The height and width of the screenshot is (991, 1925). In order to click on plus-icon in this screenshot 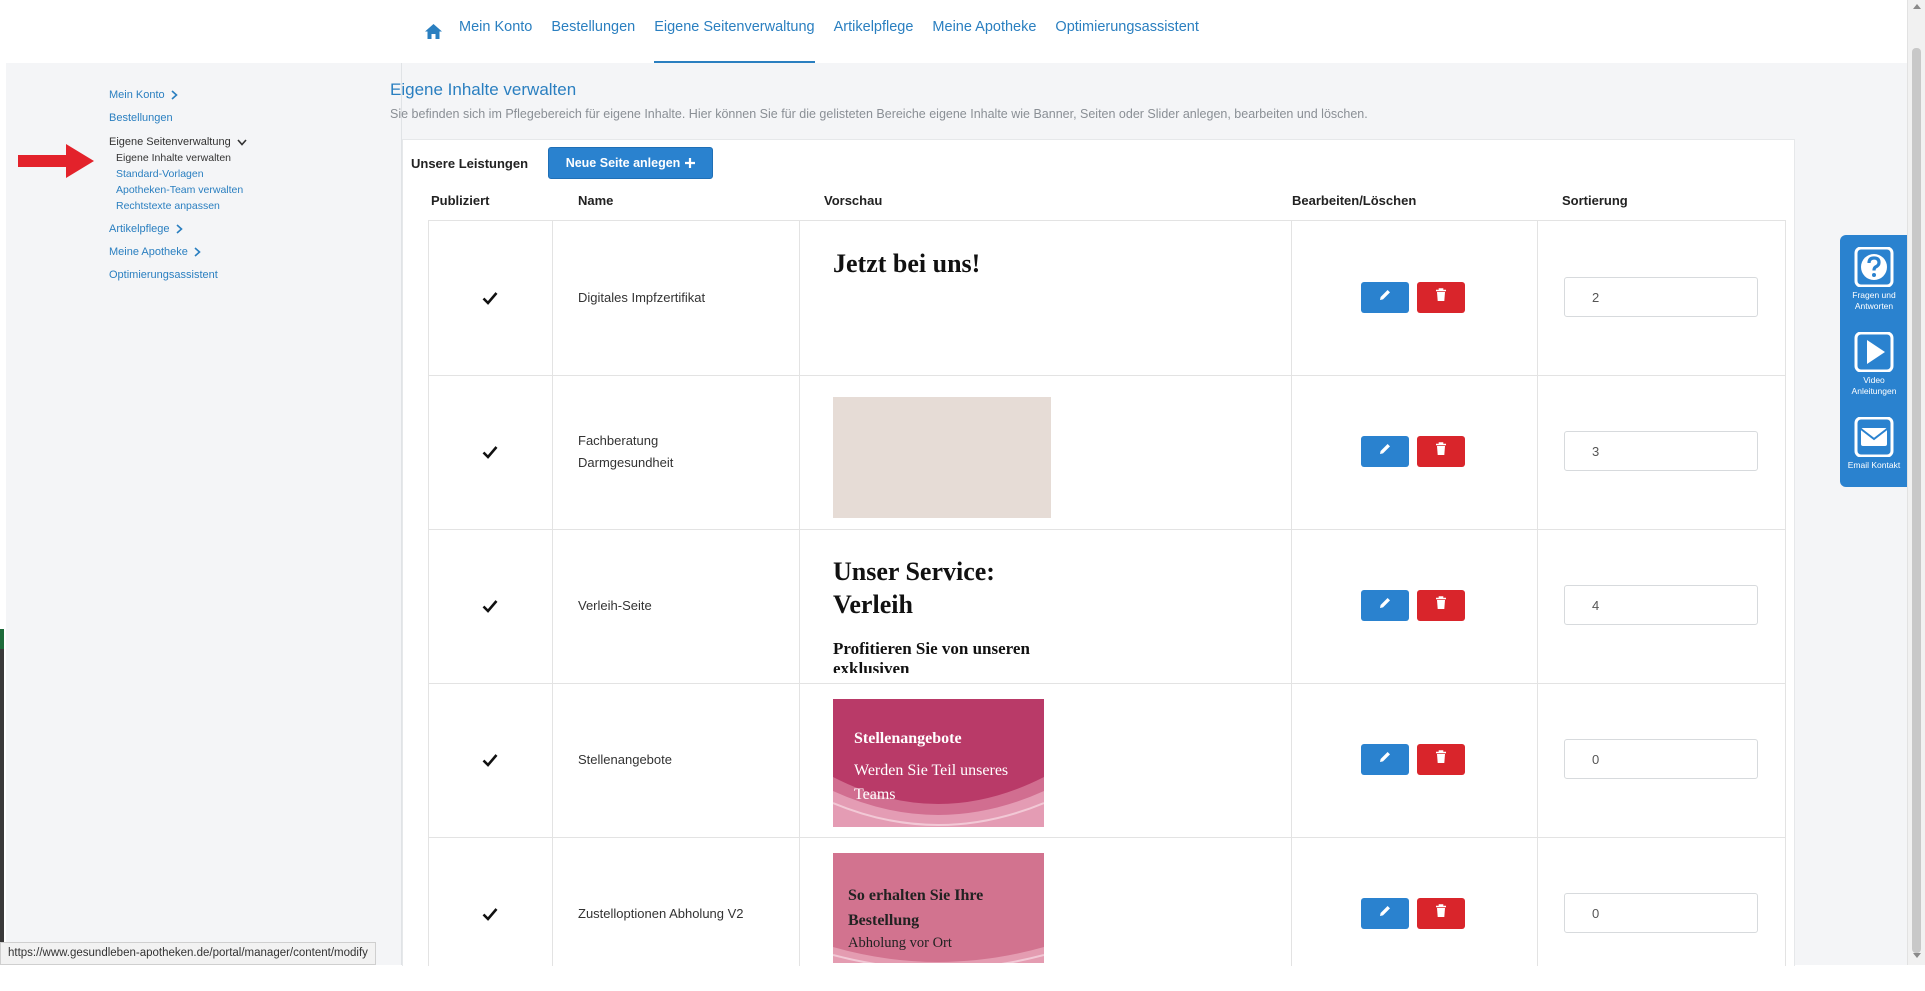, I will do `click(690, 163)`.